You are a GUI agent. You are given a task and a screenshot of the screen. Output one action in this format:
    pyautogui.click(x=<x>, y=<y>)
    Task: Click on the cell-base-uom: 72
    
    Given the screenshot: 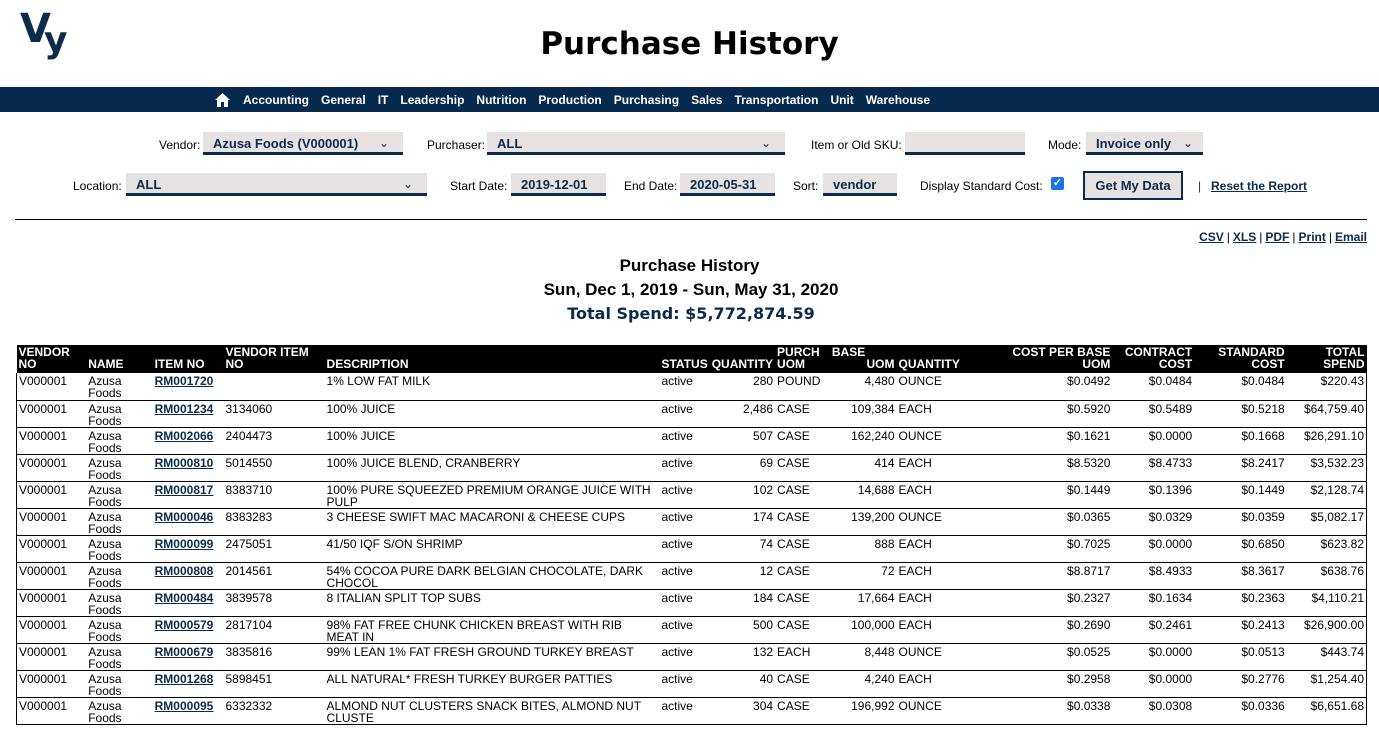 What is the action you would take?
    pyautogui.click(x=863, y=576)
    